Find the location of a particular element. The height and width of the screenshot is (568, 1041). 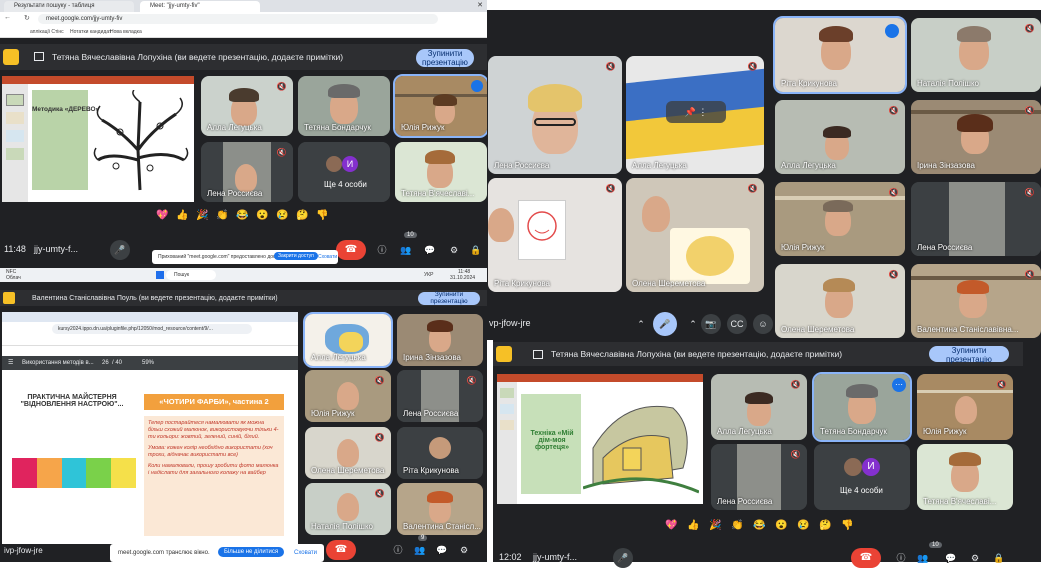

reaction-clap-icon: 👏 is located at coordinates (737, 525).